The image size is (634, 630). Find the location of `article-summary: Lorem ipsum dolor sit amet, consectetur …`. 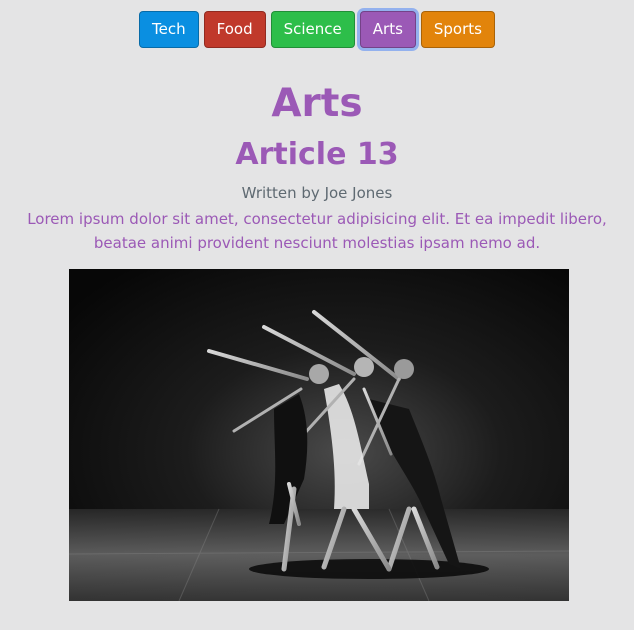

article-summary: Lorem ipsum dolor sit amet, consectetur … is located at coordinates (317, 231).